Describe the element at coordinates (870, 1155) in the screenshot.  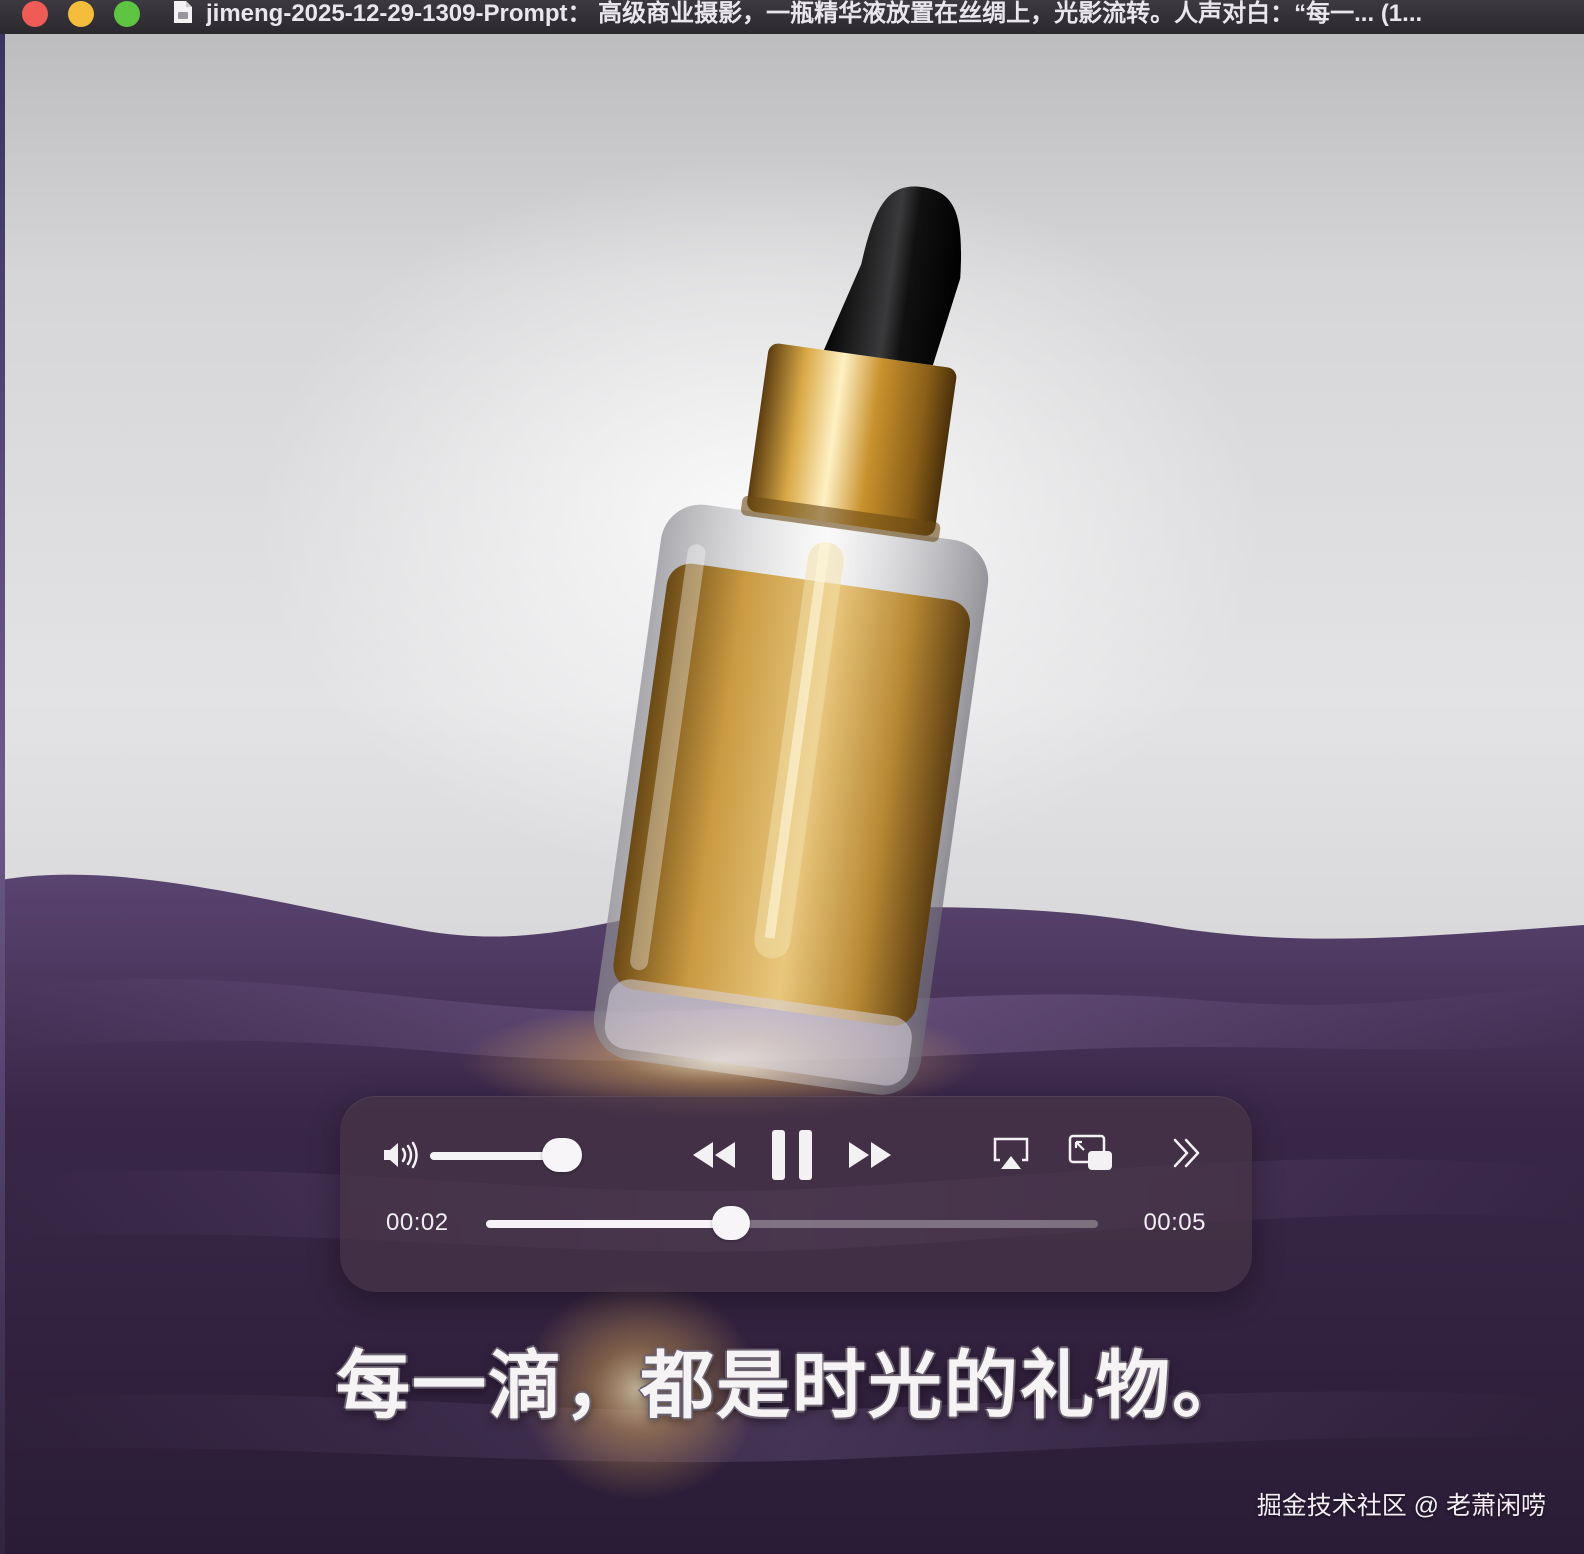
I see `fast-forward-icon` at that location.